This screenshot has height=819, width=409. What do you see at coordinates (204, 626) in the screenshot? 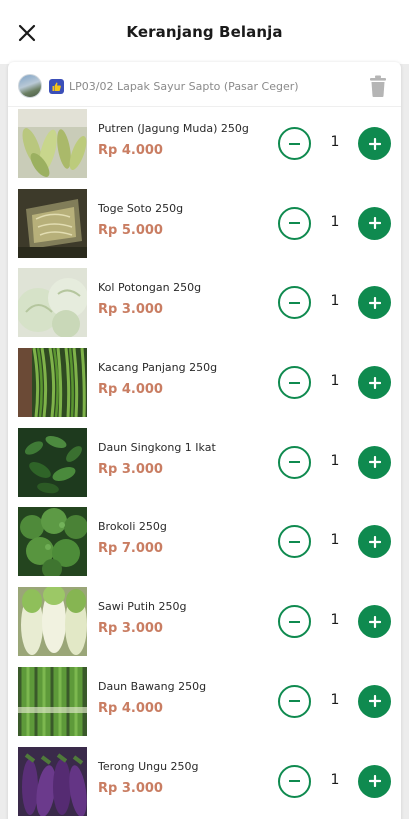
I see `cart-item: Sawi Putih 250g Rp 3.000 1` at bounding box center [204, 626].